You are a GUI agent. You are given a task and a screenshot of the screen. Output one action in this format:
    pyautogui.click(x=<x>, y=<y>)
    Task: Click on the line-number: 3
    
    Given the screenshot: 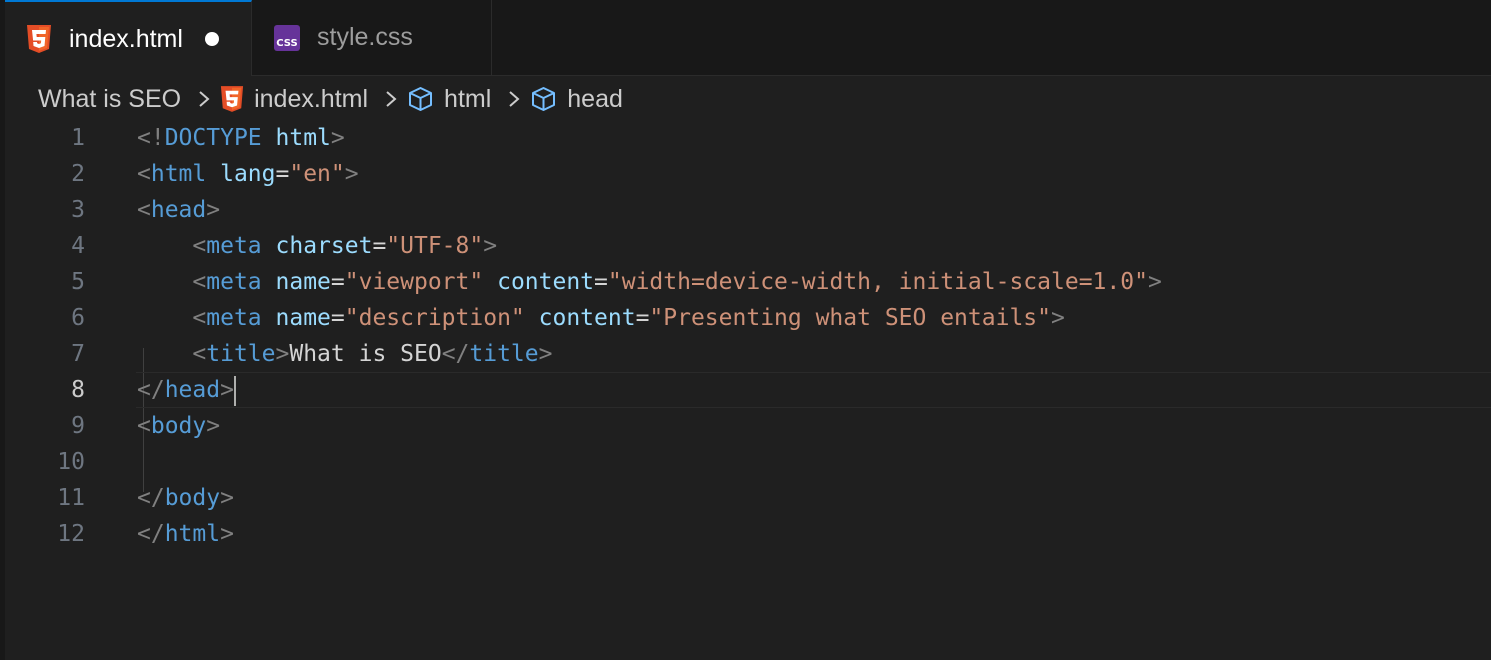 What is the action you would take?
    pyautogui.click(x=78, y=210)
    